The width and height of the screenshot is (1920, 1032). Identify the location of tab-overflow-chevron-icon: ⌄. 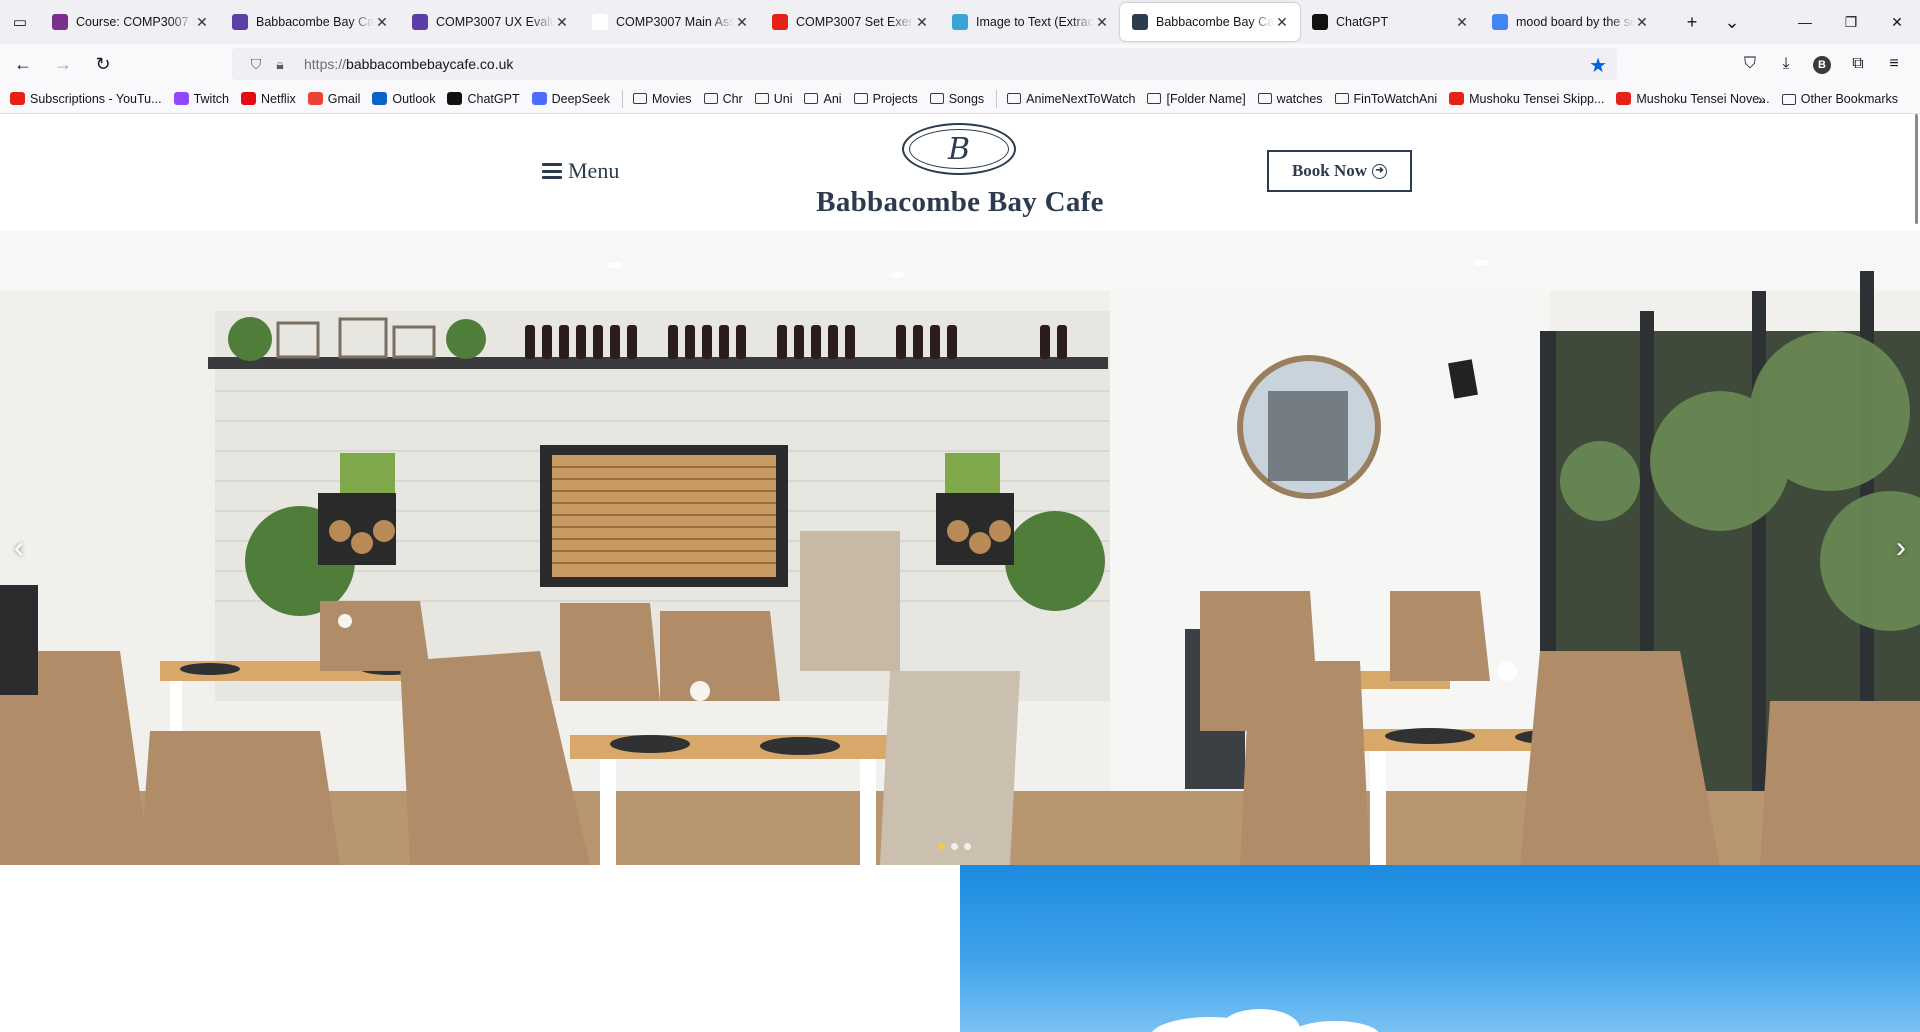
(1732, 22).